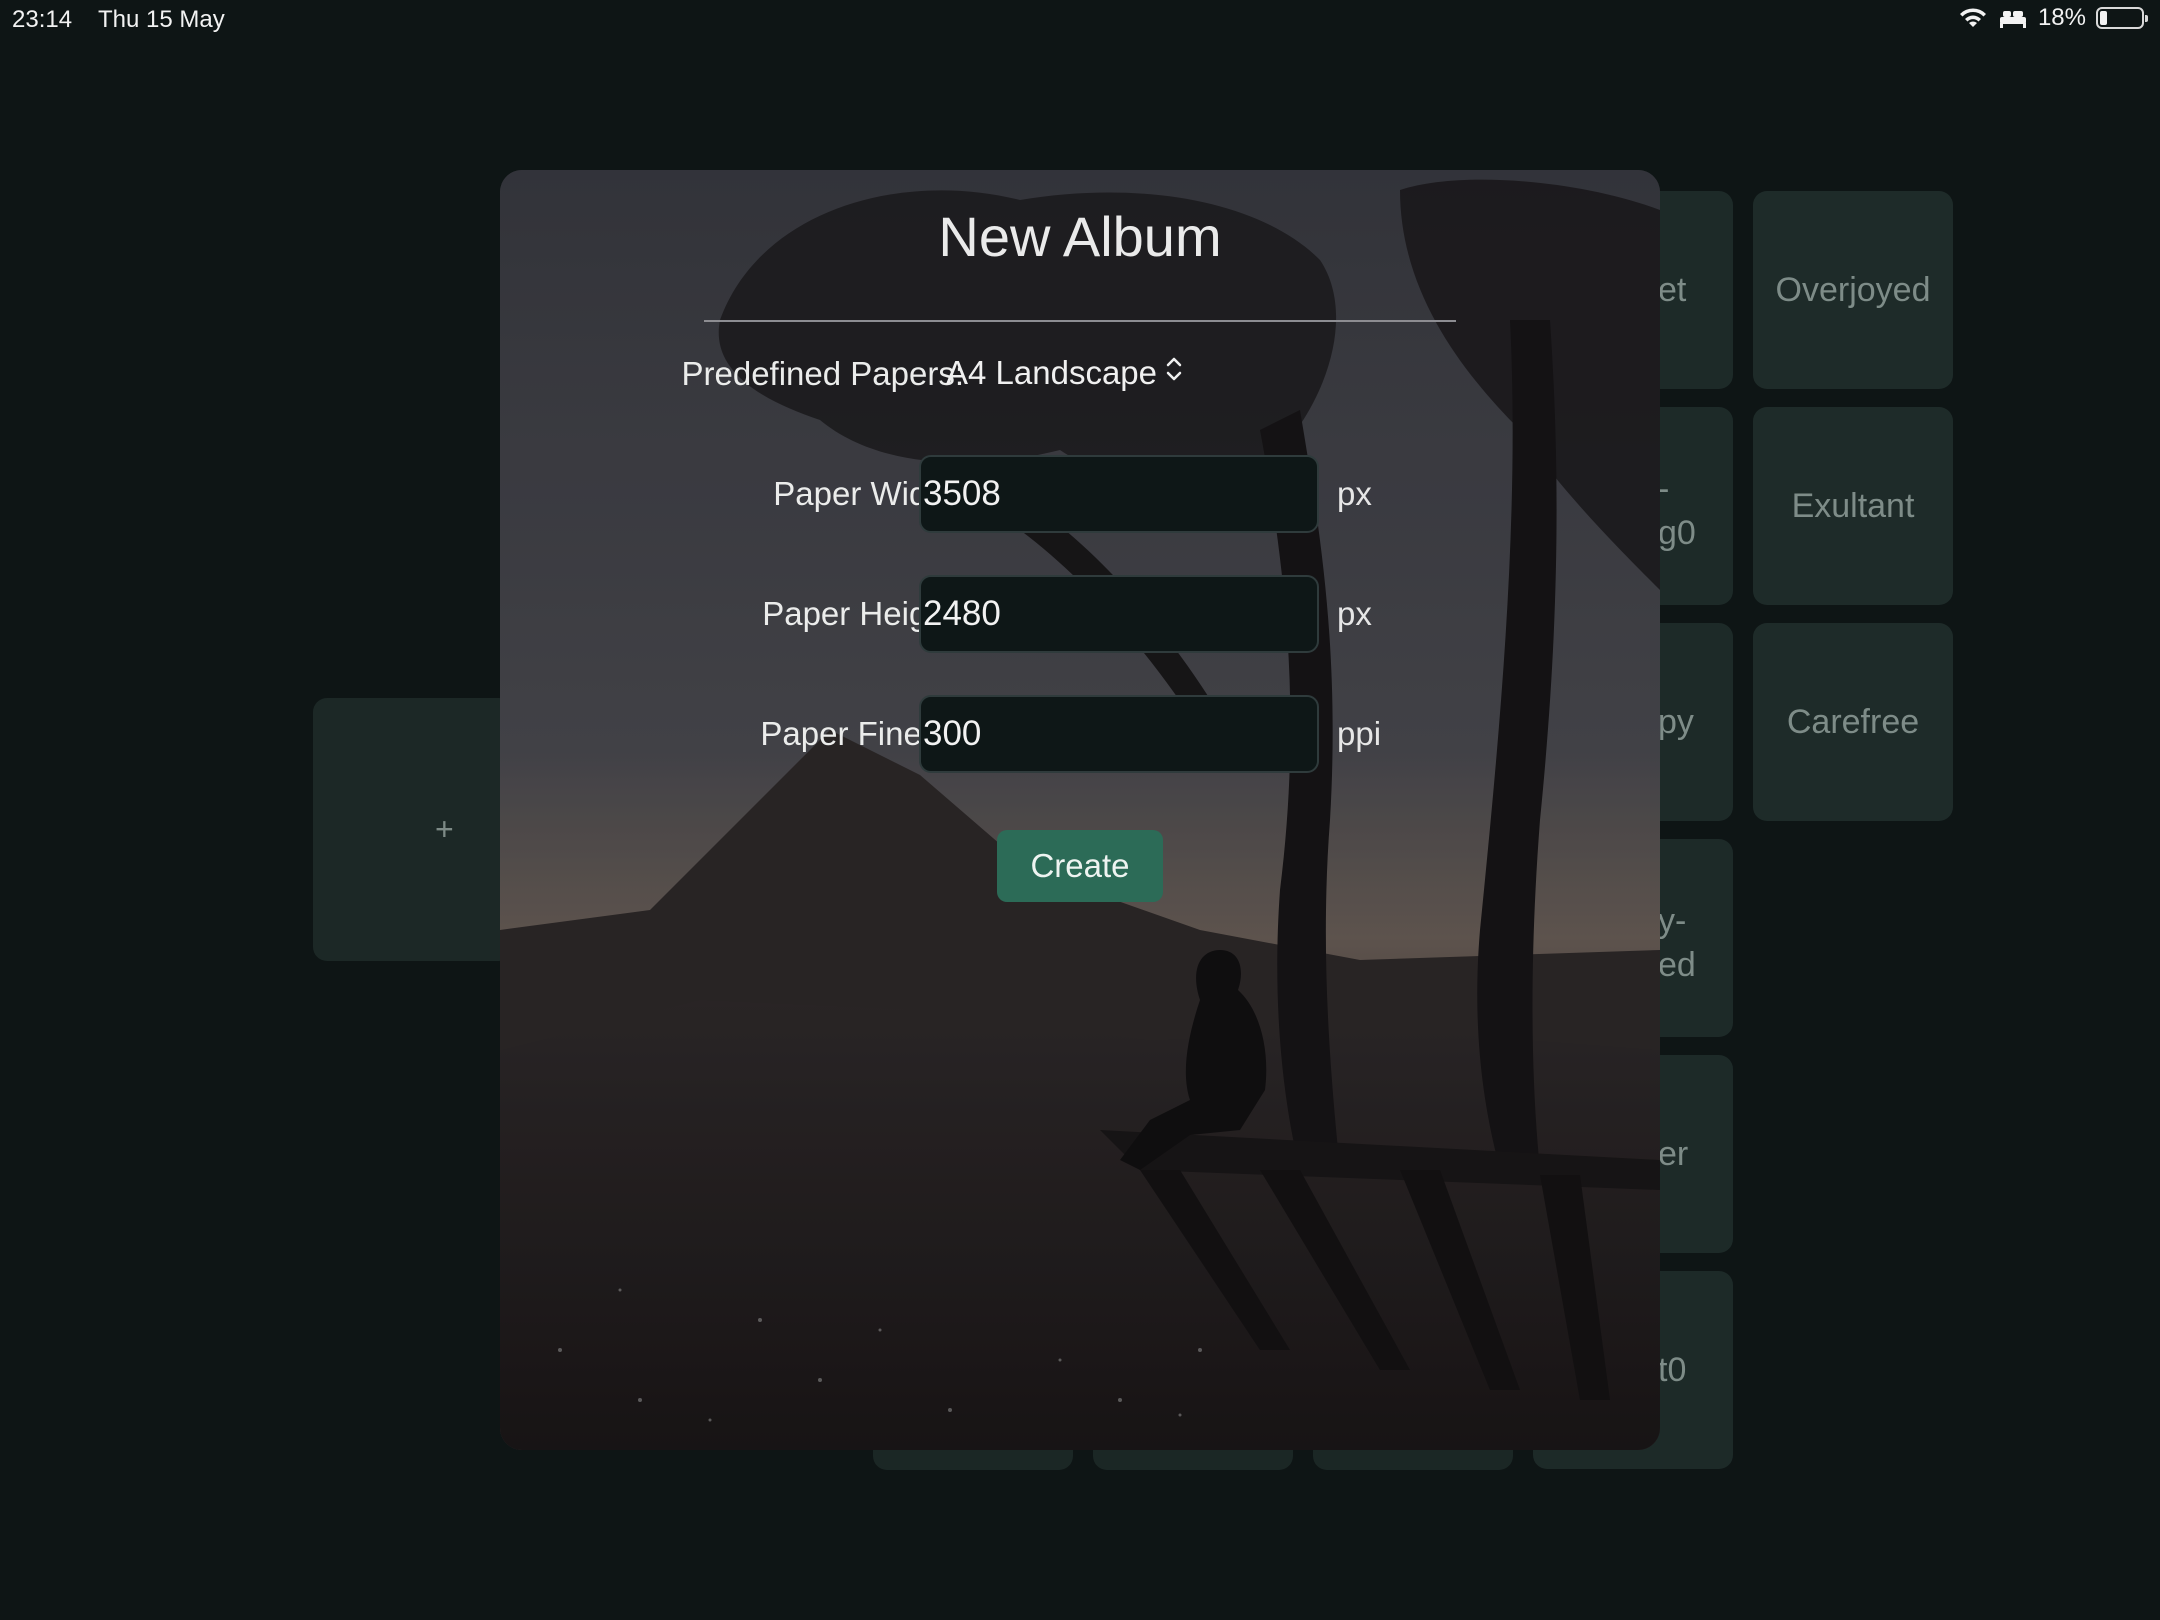  I want to click on plus-icon: +, so click(444, 829).